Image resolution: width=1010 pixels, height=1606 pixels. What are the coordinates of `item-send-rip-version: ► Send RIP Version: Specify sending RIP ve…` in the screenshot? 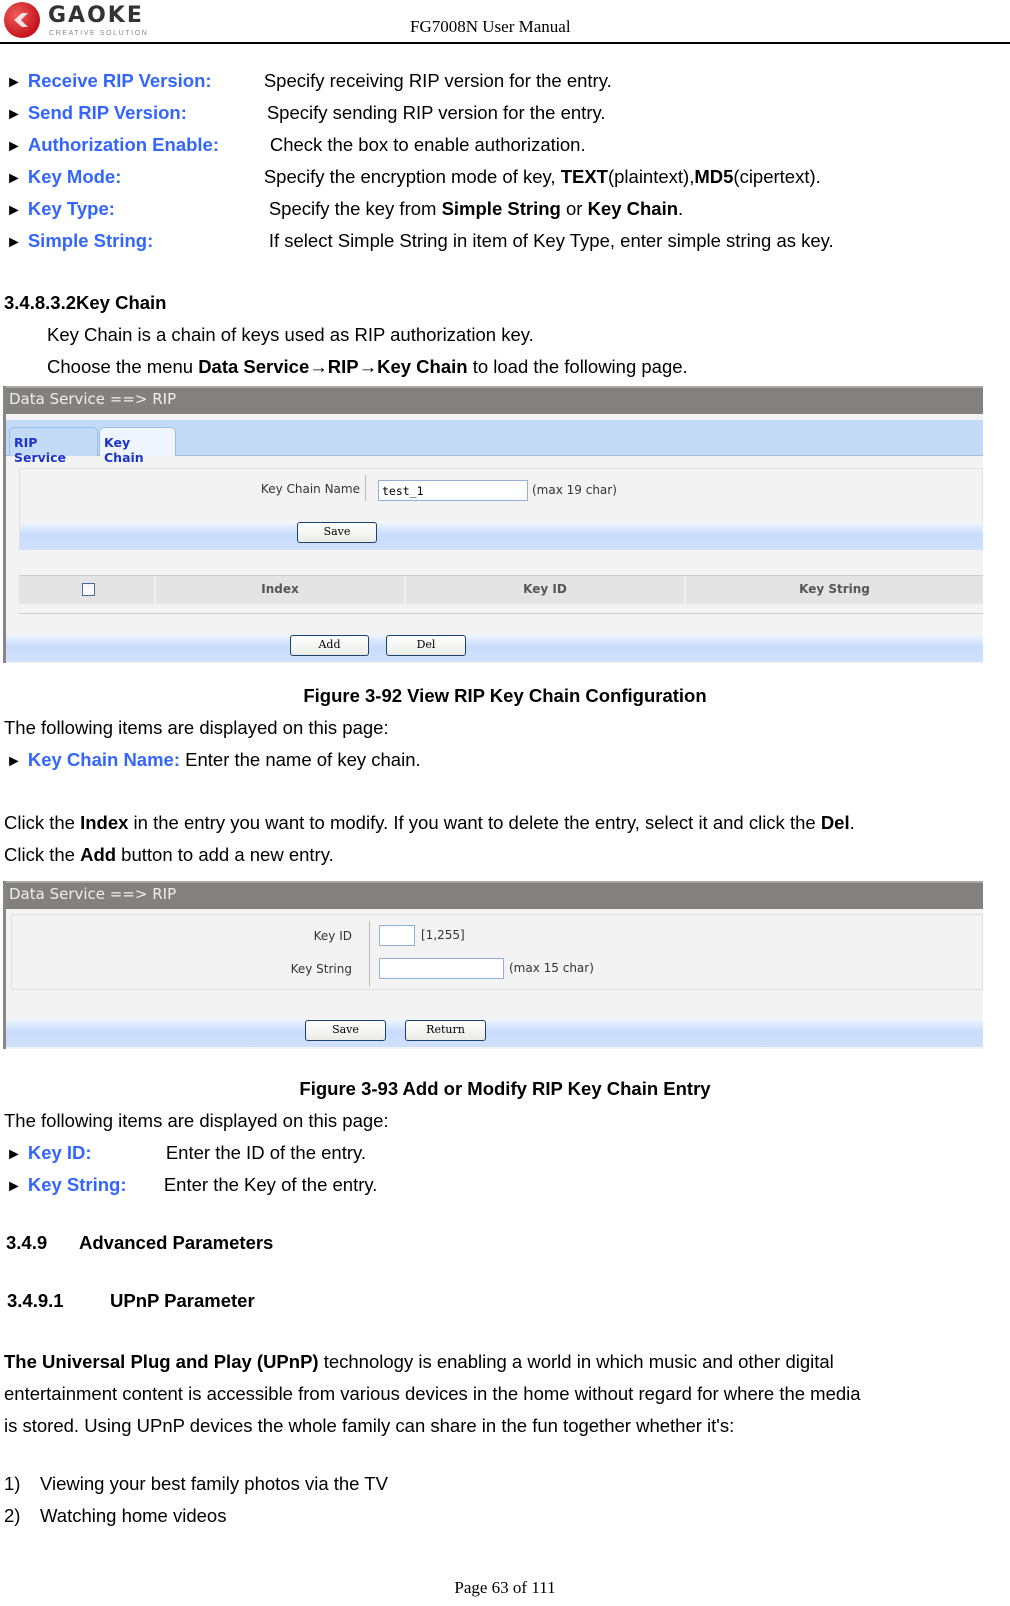 It's located at (306, 113).